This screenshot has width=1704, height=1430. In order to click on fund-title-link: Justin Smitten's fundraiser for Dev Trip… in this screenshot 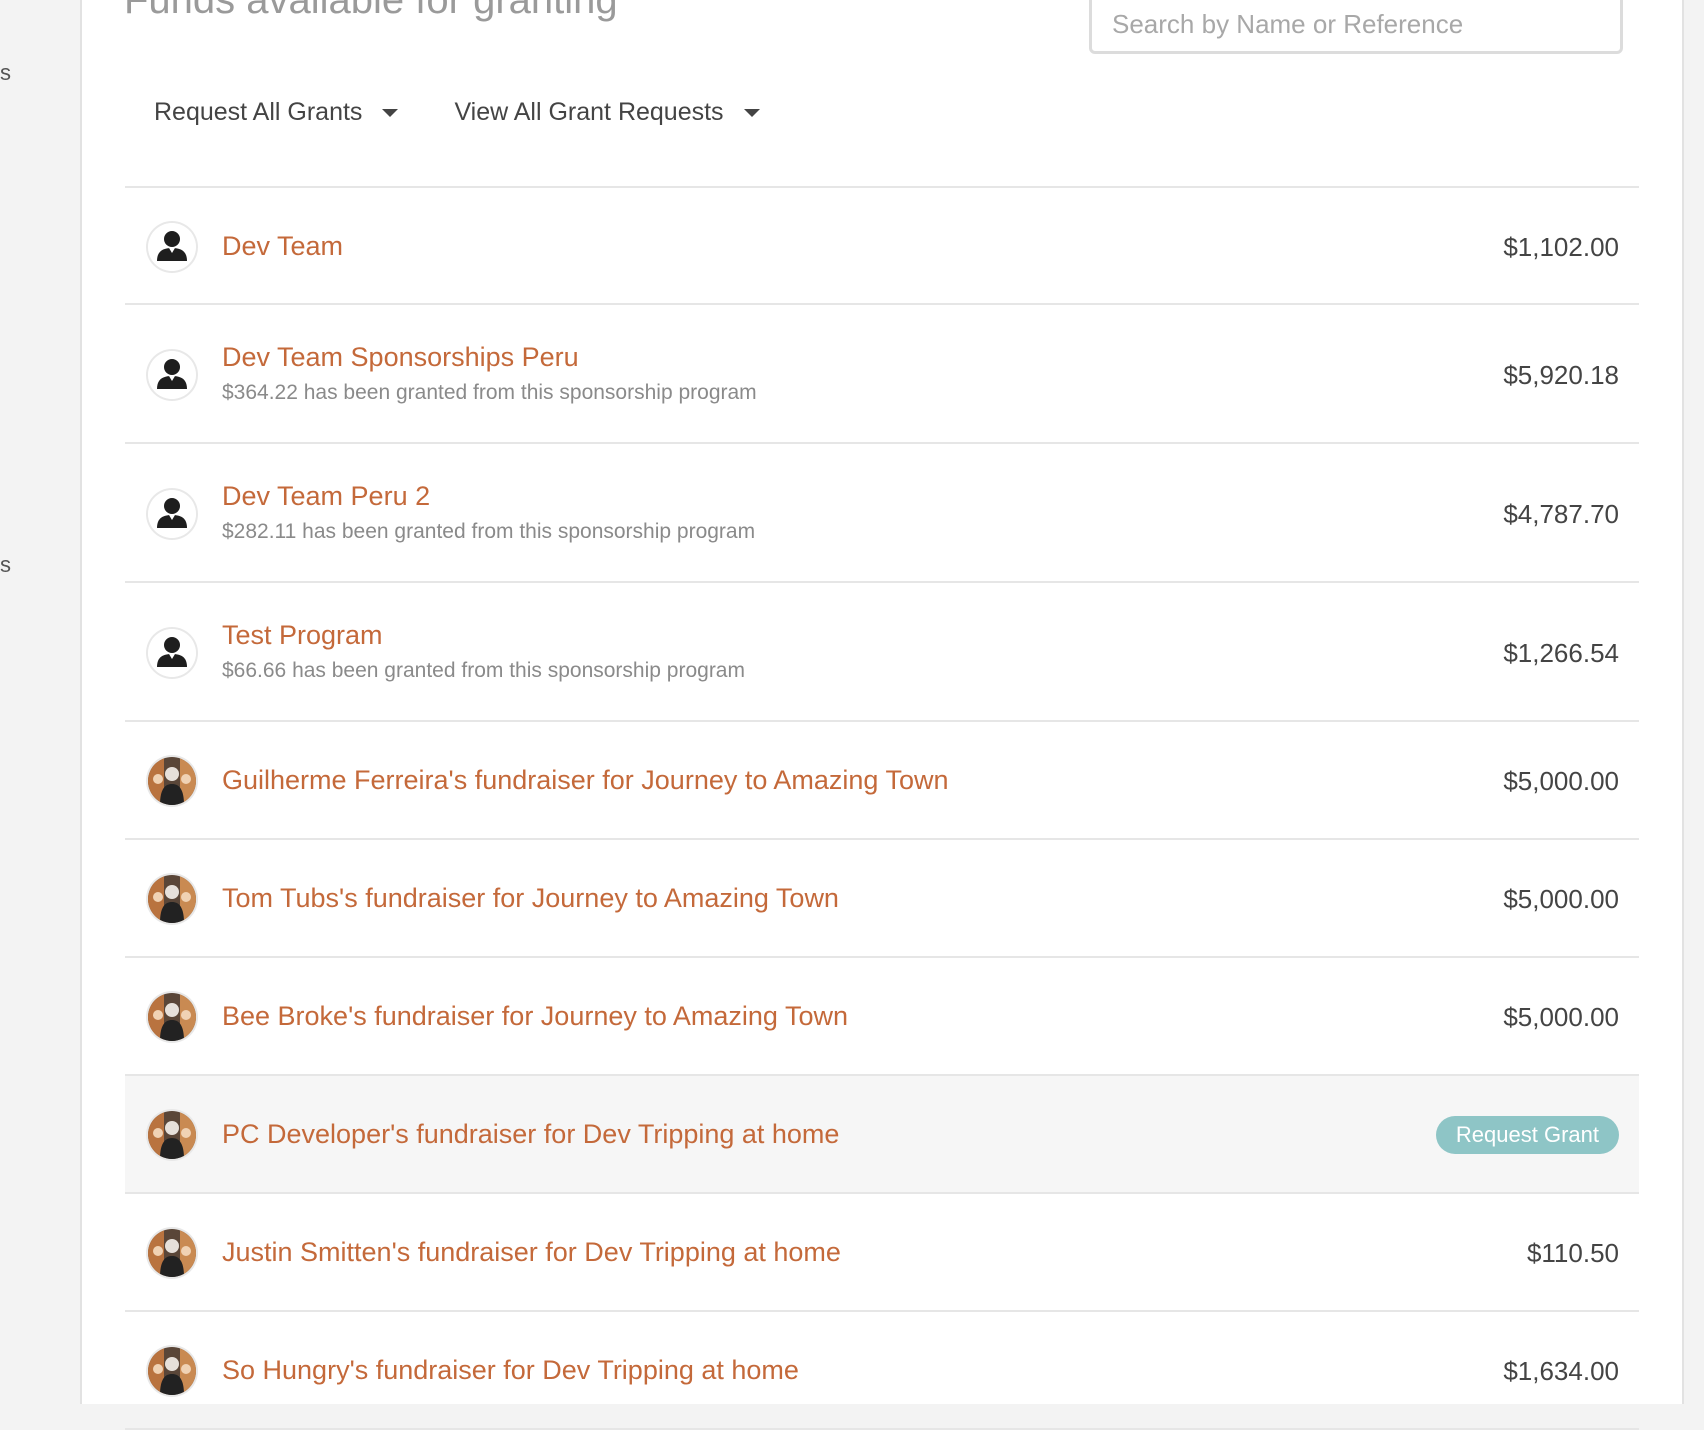, I will do `click(531, 1252)`.